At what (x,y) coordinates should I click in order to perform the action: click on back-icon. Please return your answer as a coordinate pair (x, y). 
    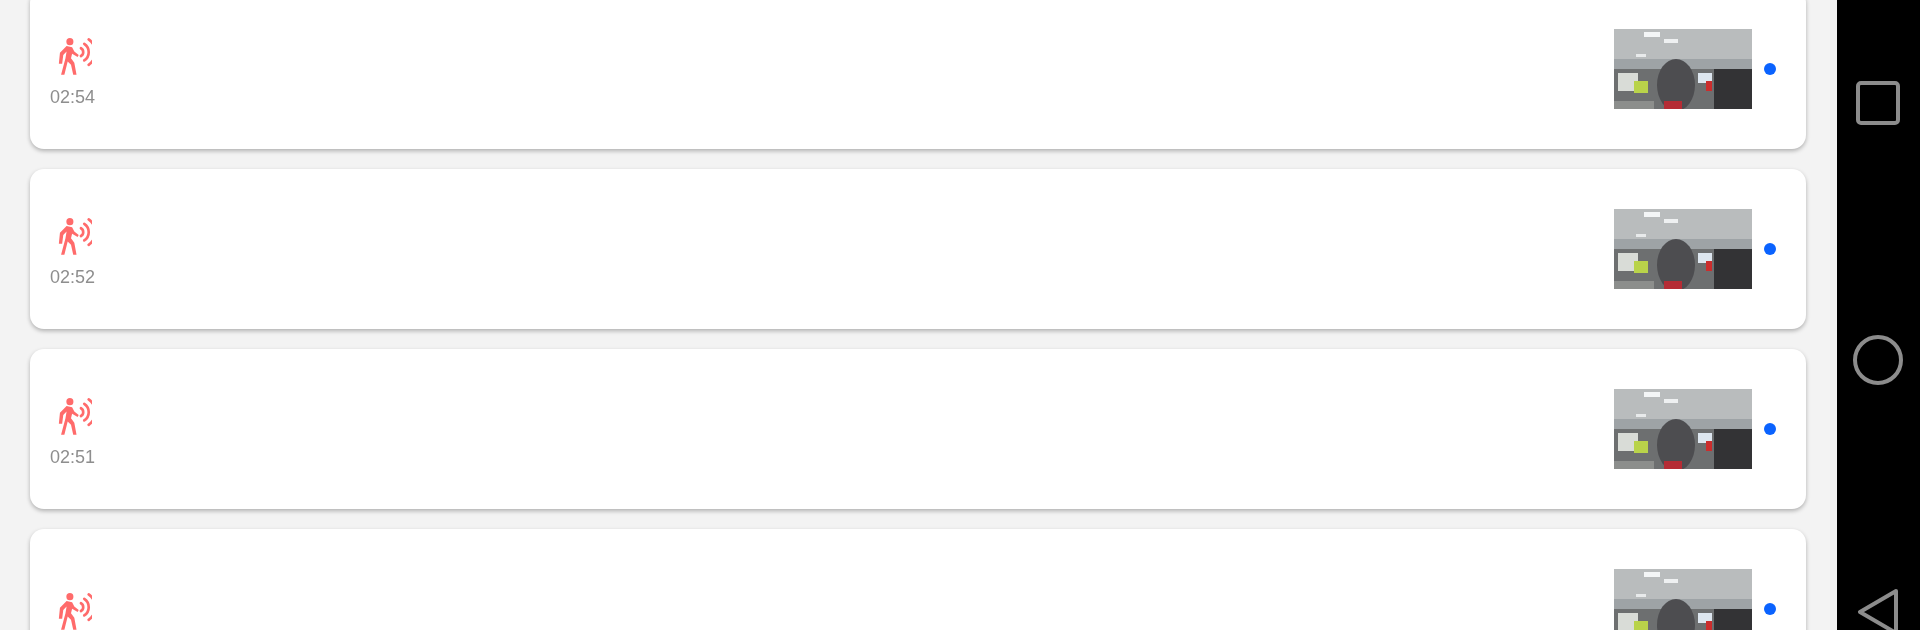
    Looking at the image, I should click on (1878, 609).